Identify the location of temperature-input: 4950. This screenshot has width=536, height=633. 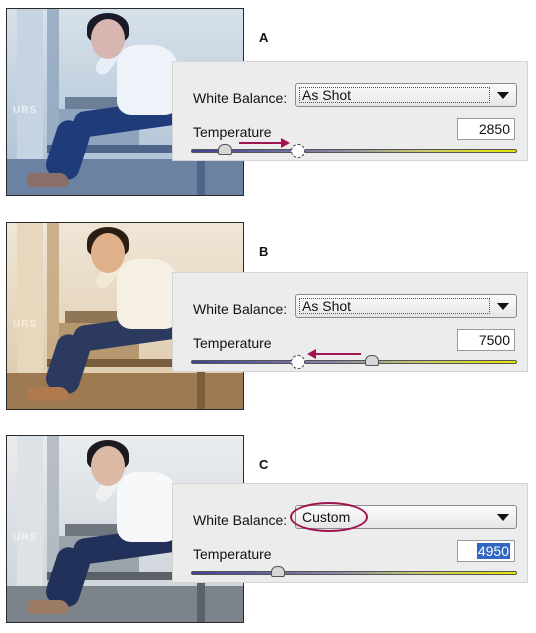
(486, 551).